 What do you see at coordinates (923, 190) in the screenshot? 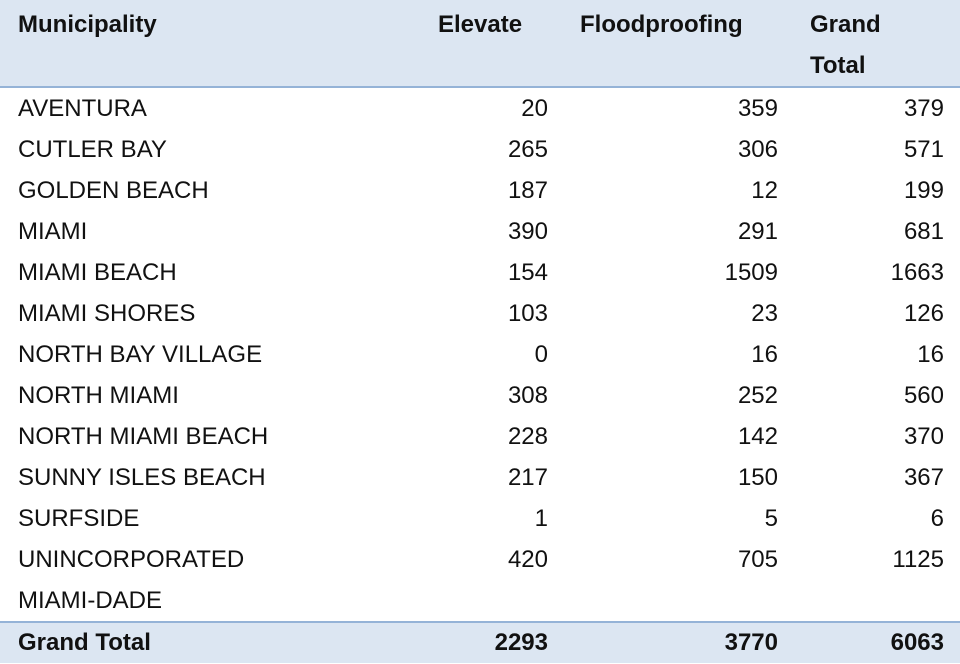
I see `grand-total-cell: 199` at bounding box center [923, 190].